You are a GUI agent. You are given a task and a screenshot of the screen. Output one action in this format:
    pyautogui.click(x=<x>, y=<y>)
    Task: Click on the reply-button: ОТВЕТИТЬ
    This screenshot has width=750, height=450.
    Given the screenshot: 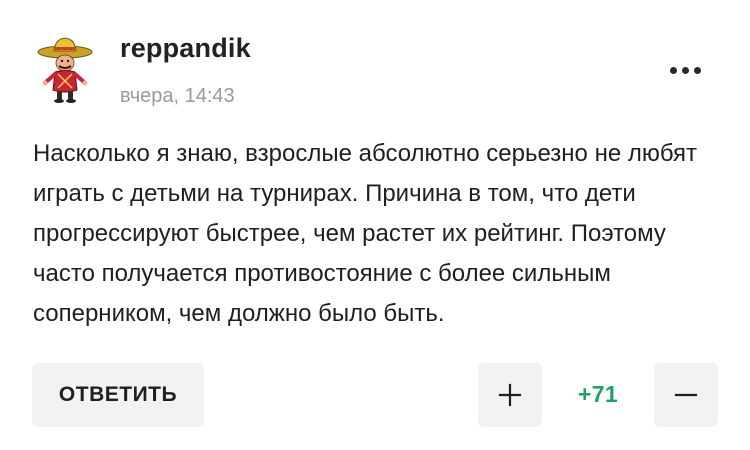 What is the action you would take?
    pyautogui.click(x=118, y=395)
    